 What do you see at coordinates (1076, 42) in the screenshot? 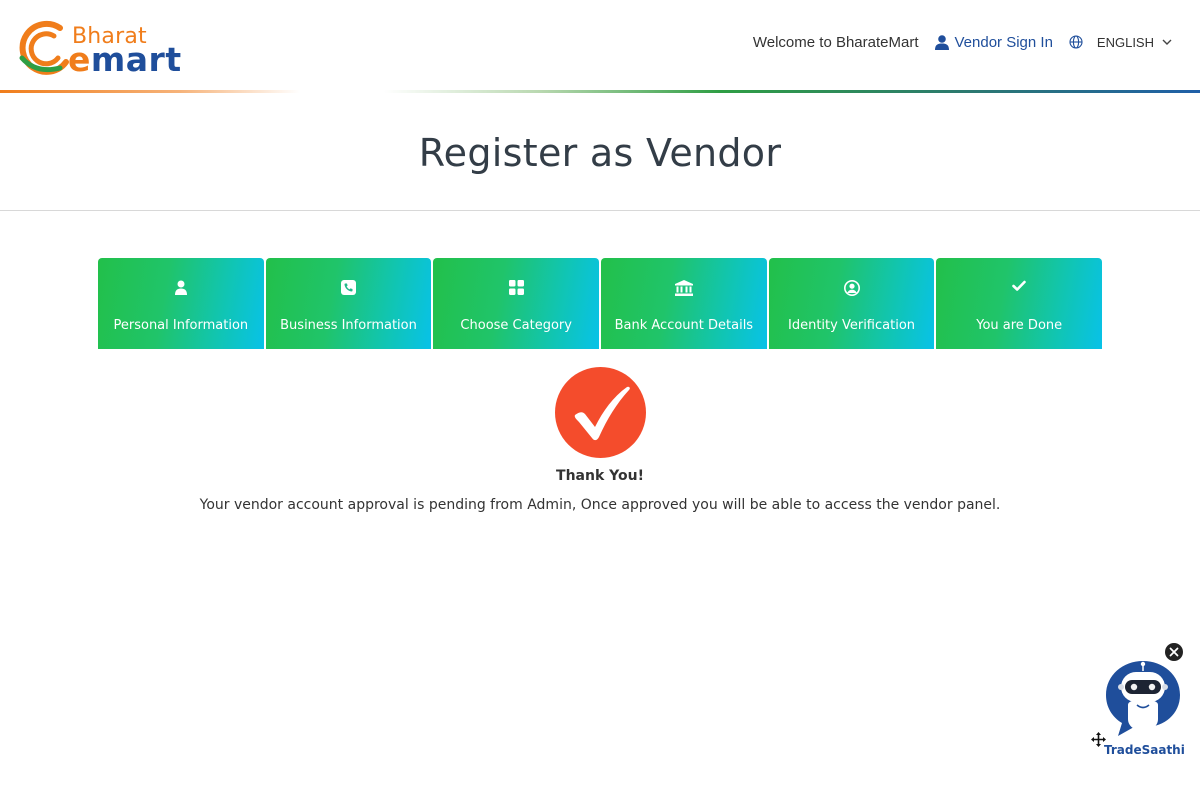
I see `globe-icon` at bounding box center [1076, 42].